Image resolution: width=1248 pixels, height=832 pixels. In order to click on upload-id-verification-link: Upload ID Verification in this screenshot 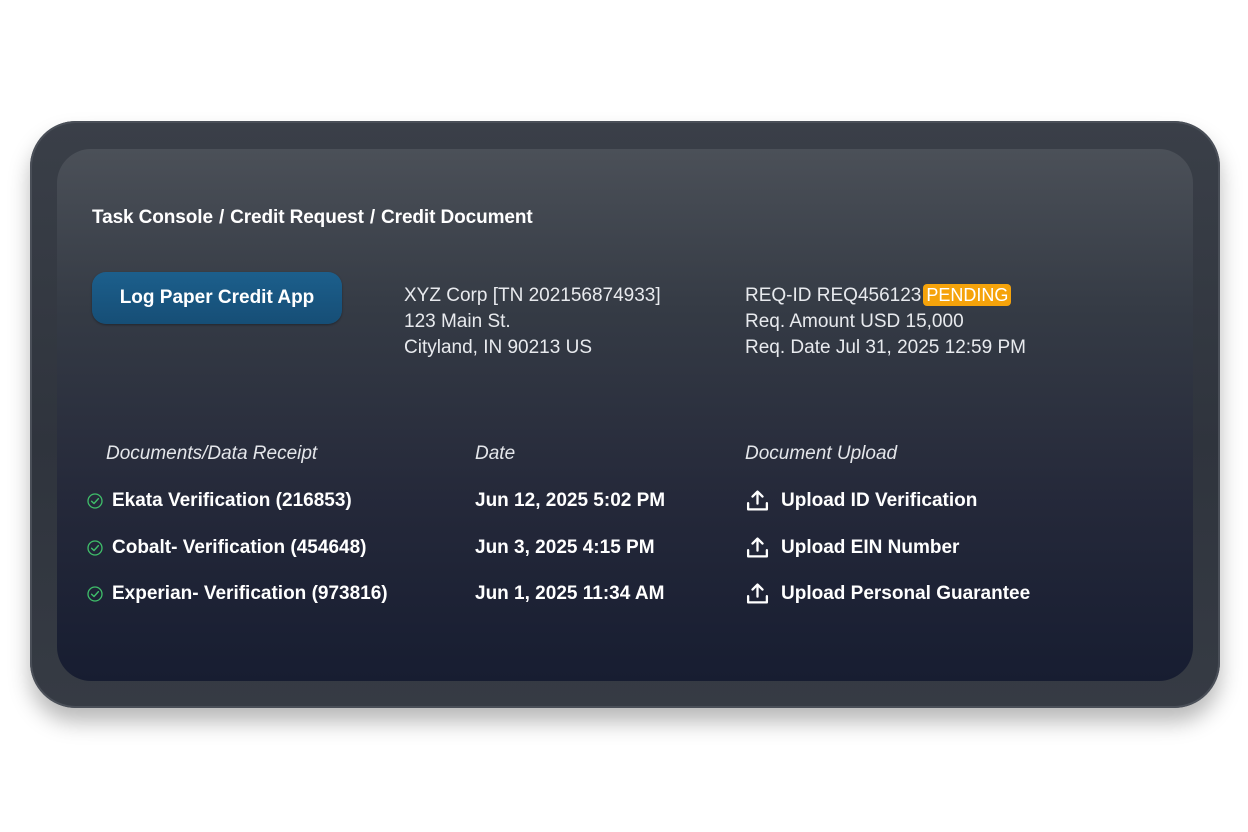, I will do `click(879, 501)`.